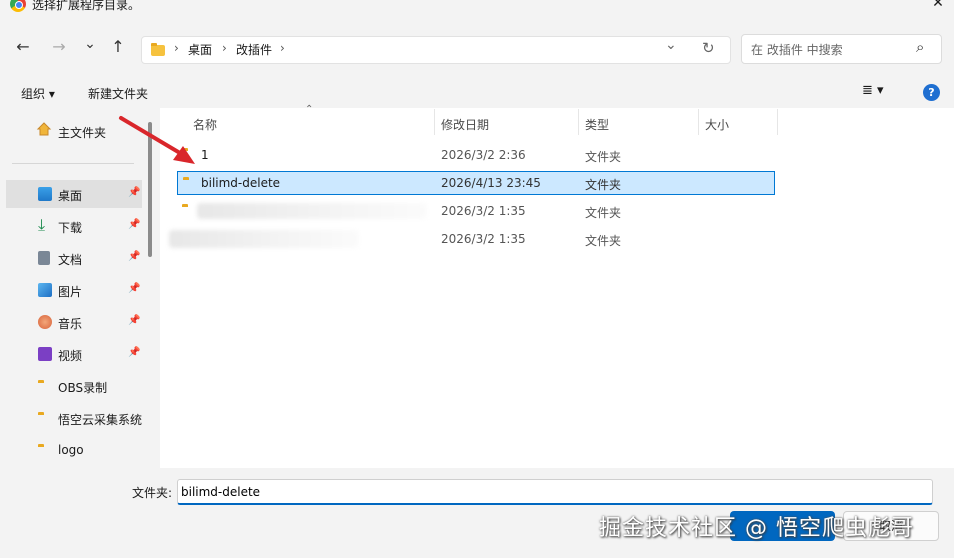  What do you see at coordinates (254, 49) in the screenshot?
I see `breadcrumb-current-folder: 改插件` at bounding box center [254, 49].